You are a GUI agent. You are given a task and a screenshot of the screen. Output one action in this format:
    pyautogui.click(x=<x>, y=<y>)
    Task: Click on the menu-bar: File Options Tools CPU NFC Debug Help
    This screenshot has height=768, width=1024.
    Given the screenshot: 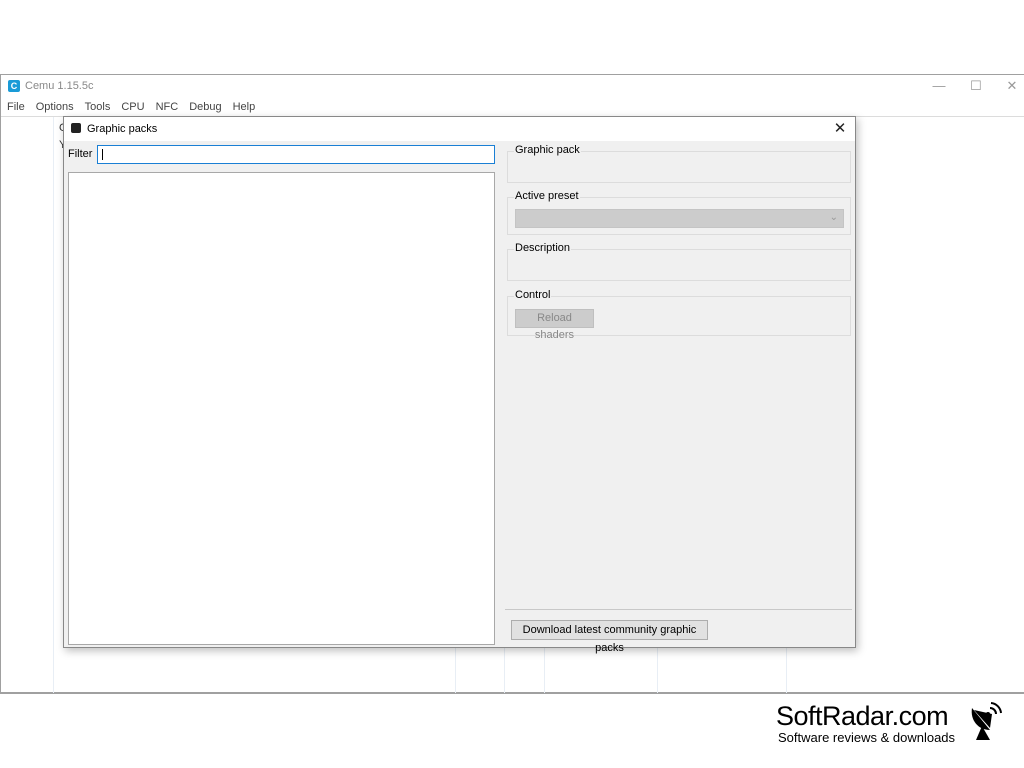 What is the action you would take?
    pyautogui.click(x=130, y=107)
    